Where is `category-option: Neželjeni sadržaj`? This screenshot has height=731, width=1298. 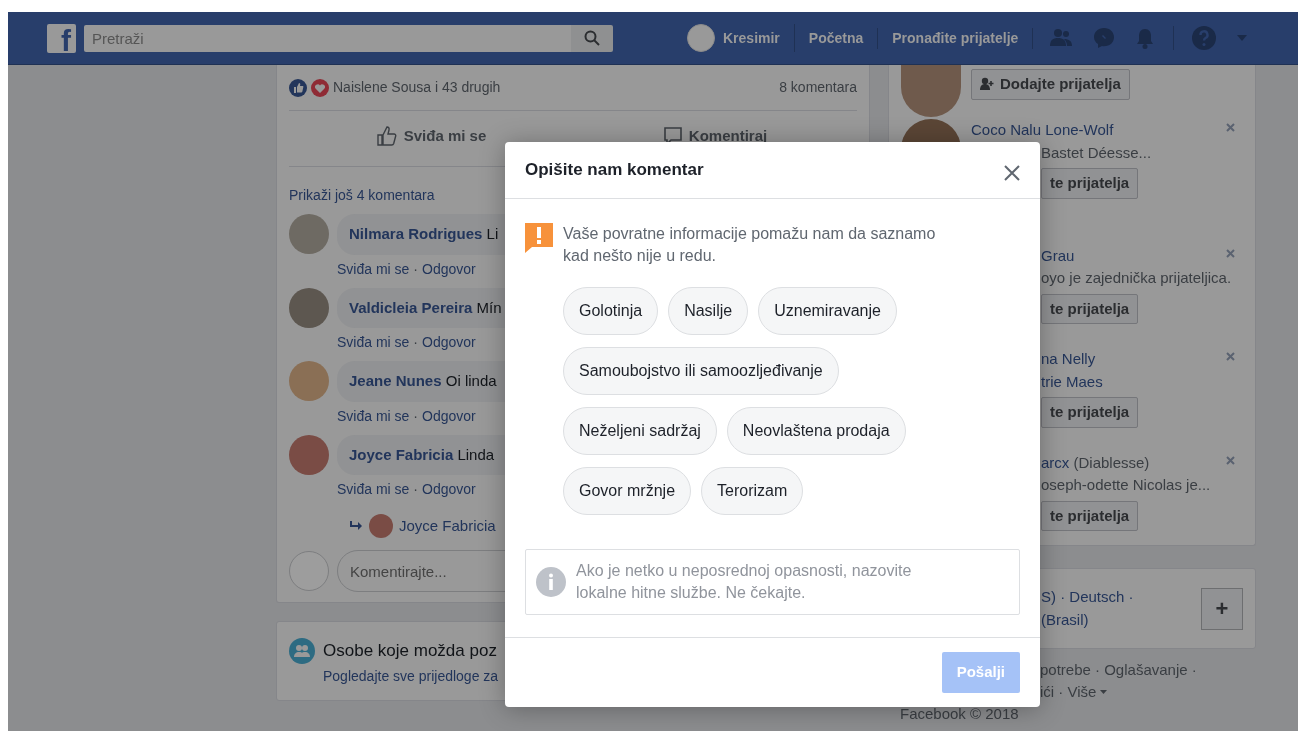 category-option: Neželjeni sadržaj is located at coordinates (640, 431).